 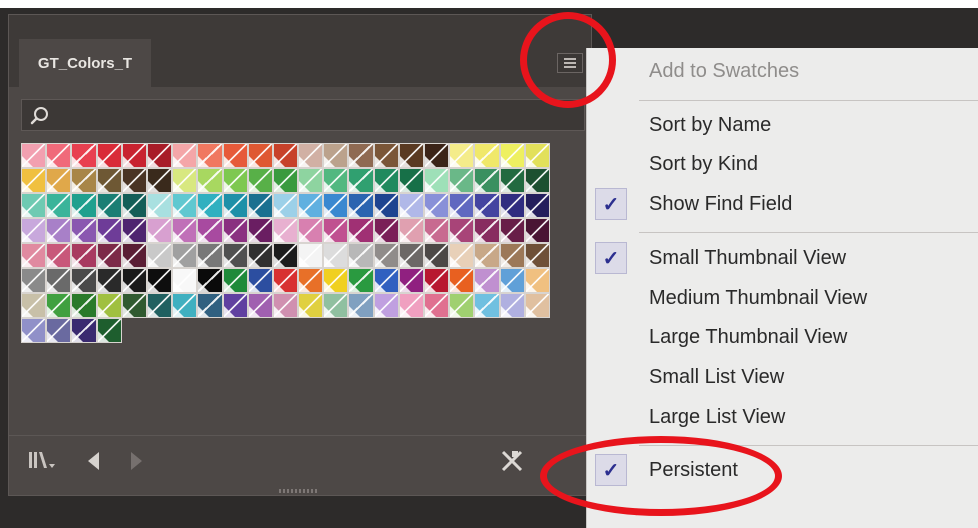 What do you see at coordinates (570, 63) in the screenshot?
I see `panel-menu-button` at bounding box center [570, 63].